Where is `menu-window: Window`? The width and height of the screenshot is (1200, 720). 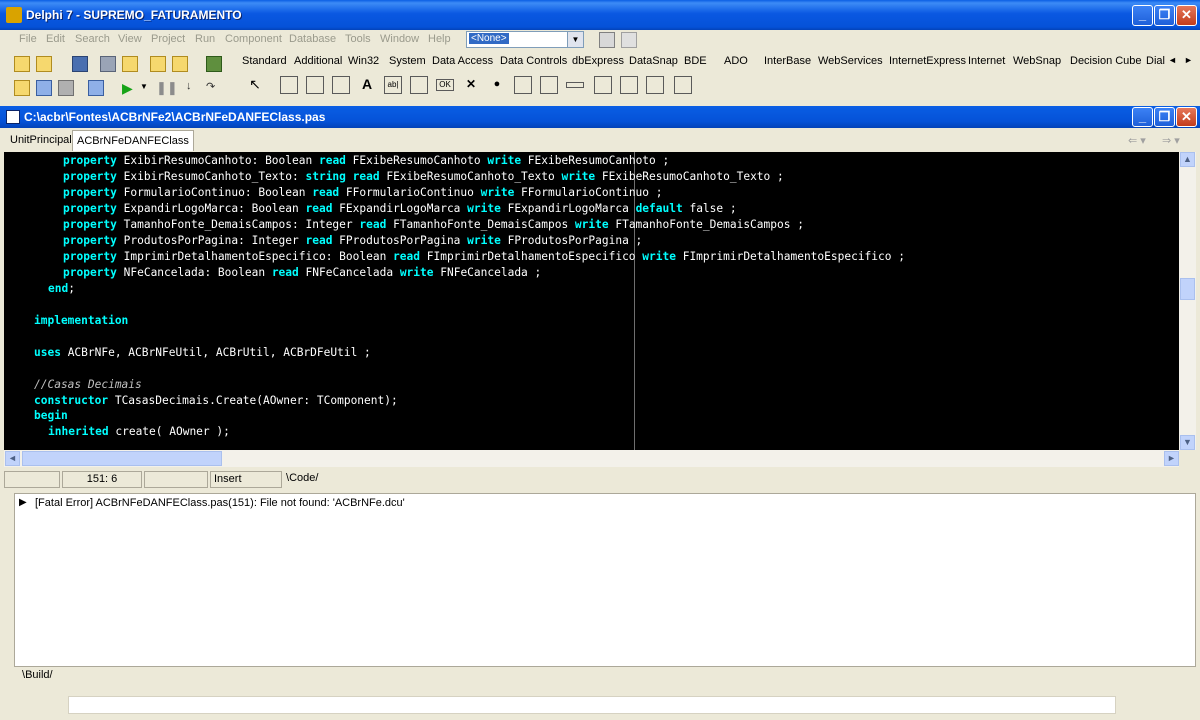
menu-window: Window is located at coordinates (399, 39).